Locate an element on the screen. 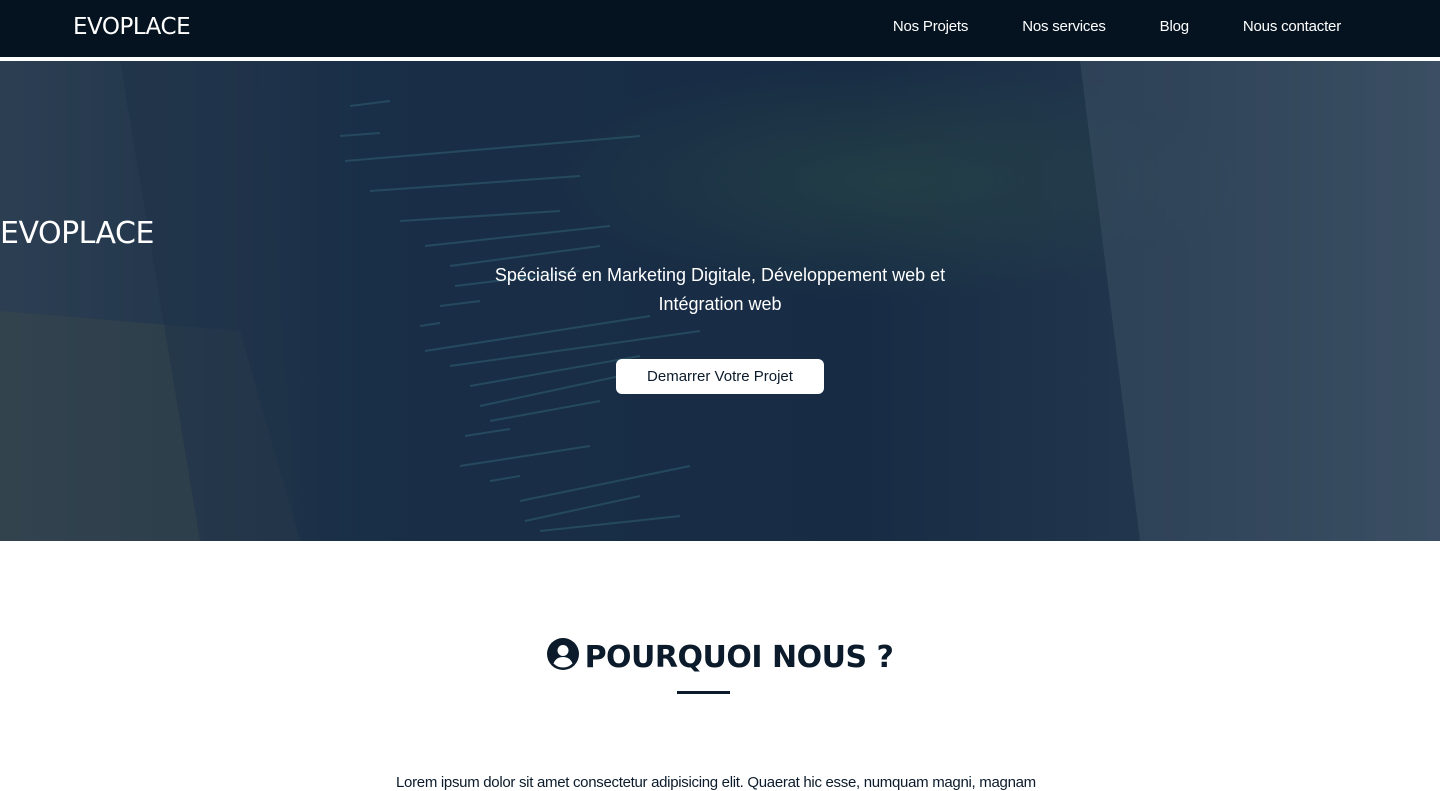 Image resolution: width=1440 pixels, height=791 pixels. heading-underline is located at coordinates (703, 692).